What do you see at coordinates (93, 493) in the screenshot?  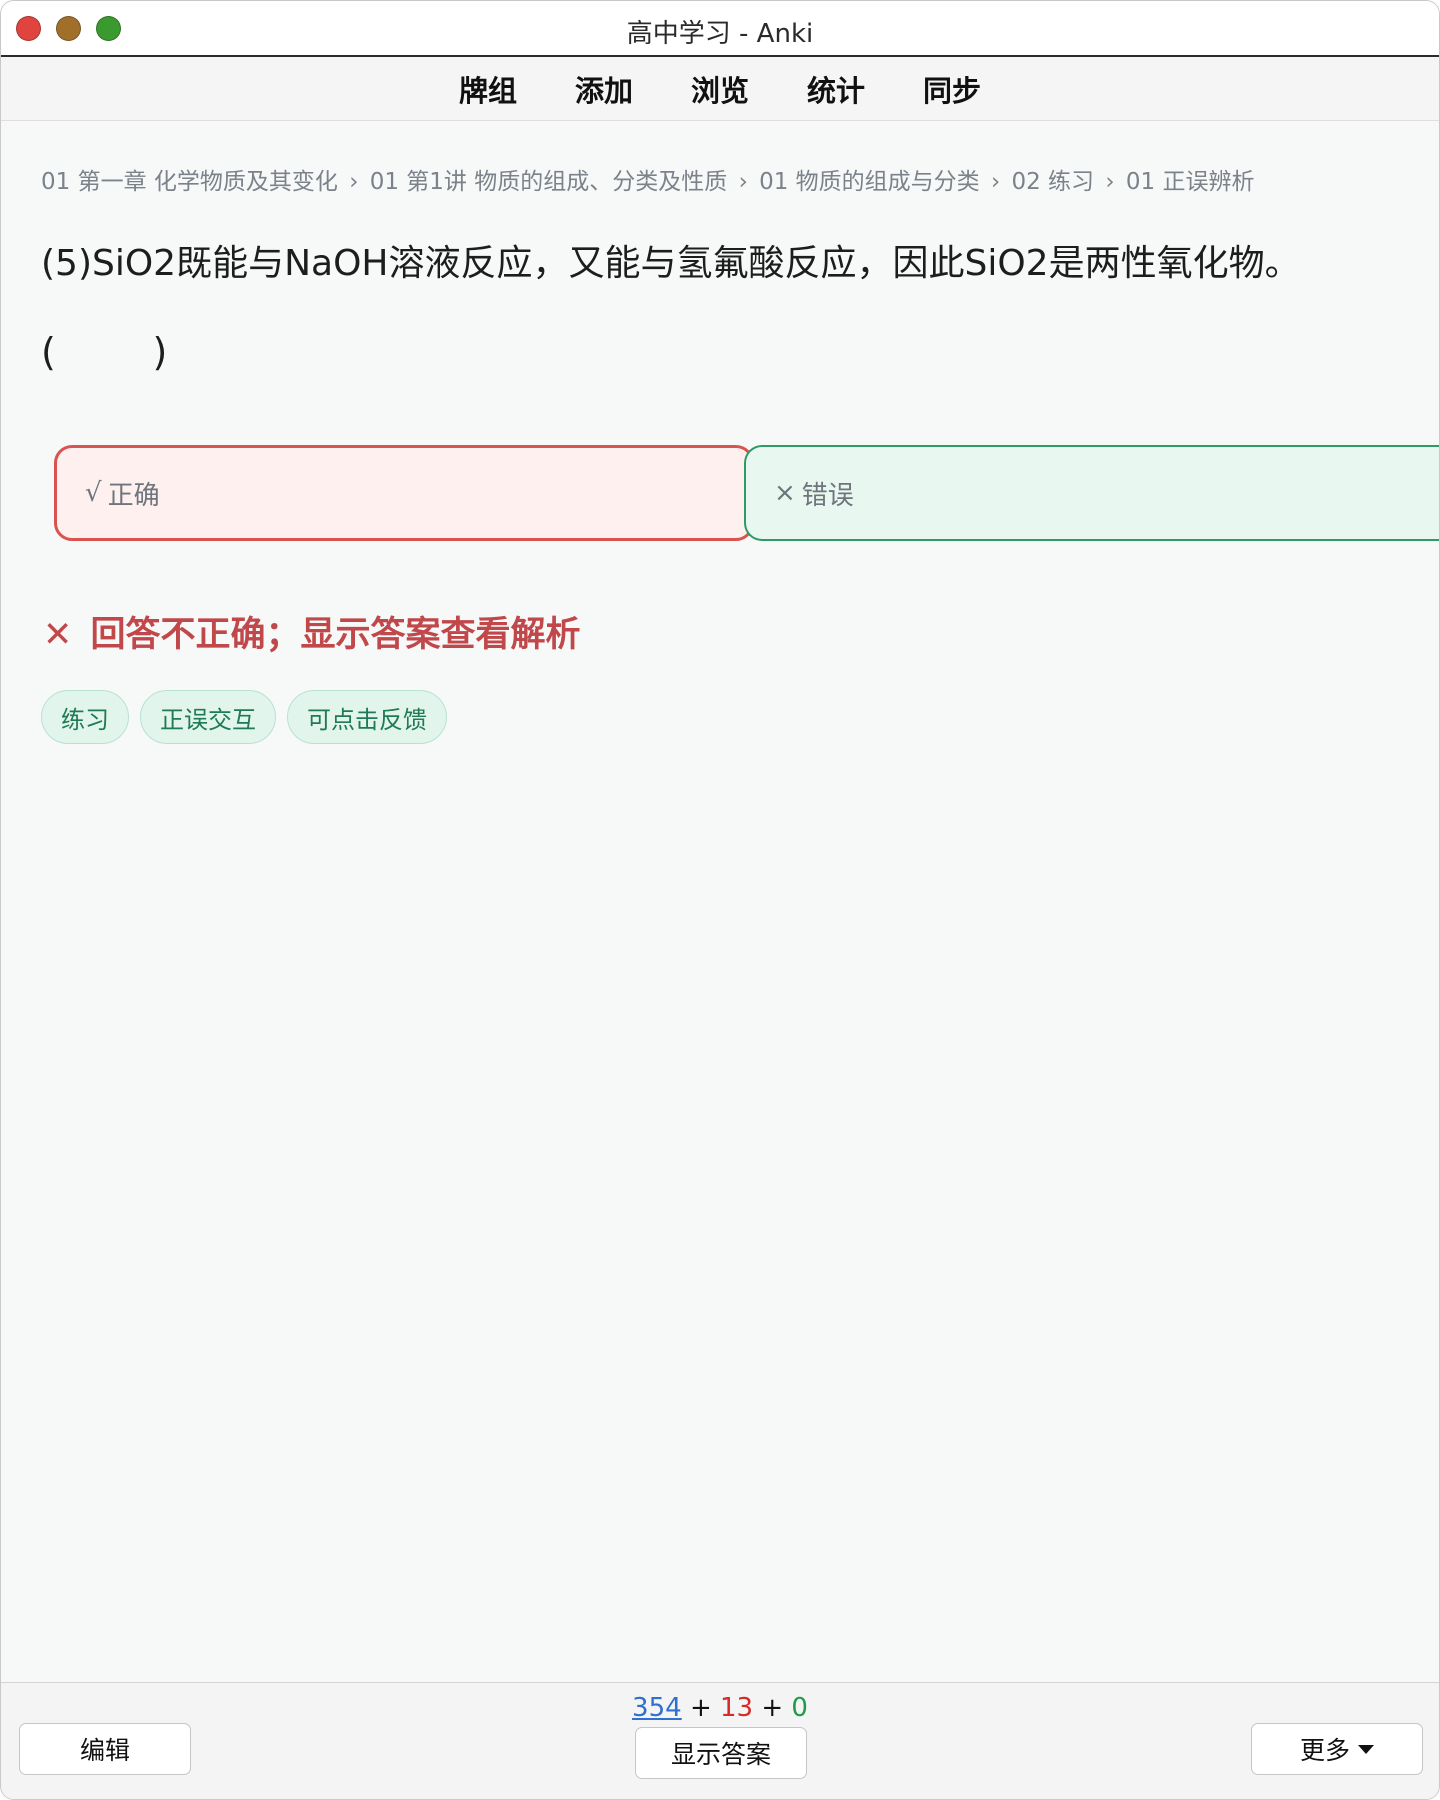 I see `check-icon: √` at bounding box center [93, 493].